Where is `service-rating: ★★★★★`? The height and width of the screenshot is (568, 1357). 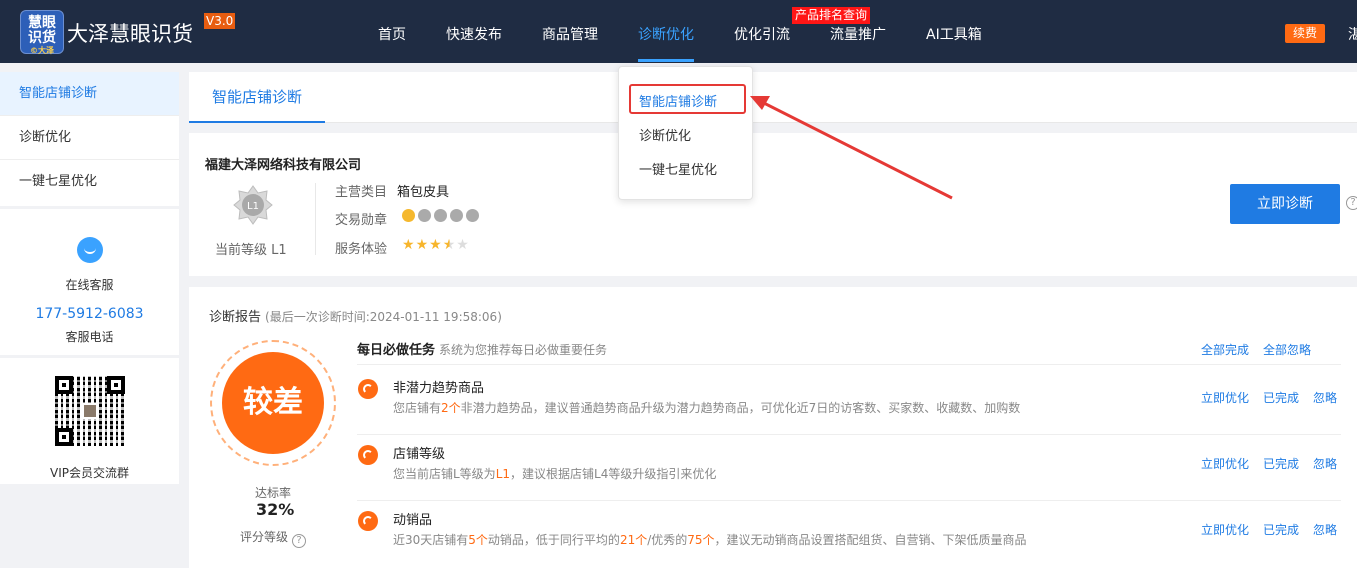 service-rating: ★★★★★ is located at coordinates (436, 245).